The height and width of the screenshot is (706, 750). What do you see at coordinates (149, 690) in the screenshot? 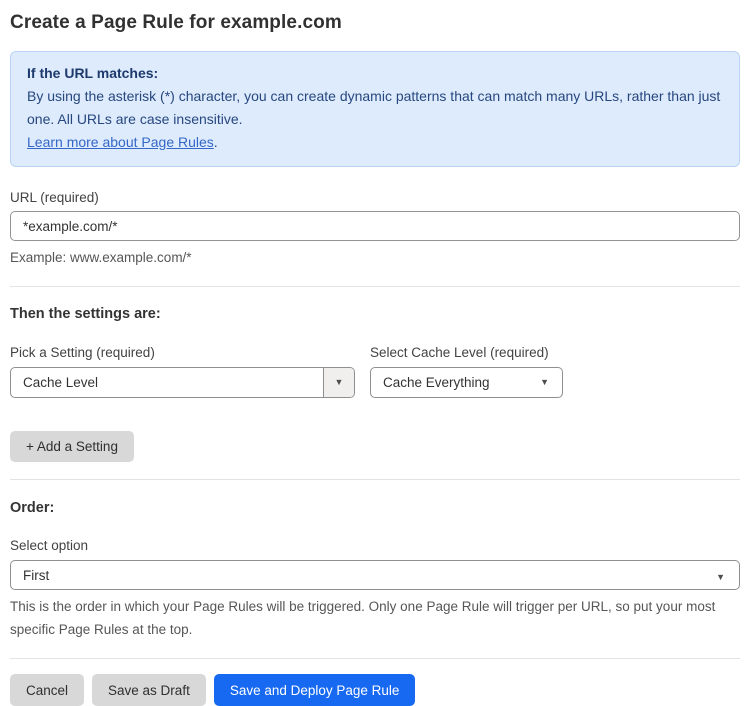
I see `save-as-draft-button: Save as Draft` at bounding box center [149, 690].